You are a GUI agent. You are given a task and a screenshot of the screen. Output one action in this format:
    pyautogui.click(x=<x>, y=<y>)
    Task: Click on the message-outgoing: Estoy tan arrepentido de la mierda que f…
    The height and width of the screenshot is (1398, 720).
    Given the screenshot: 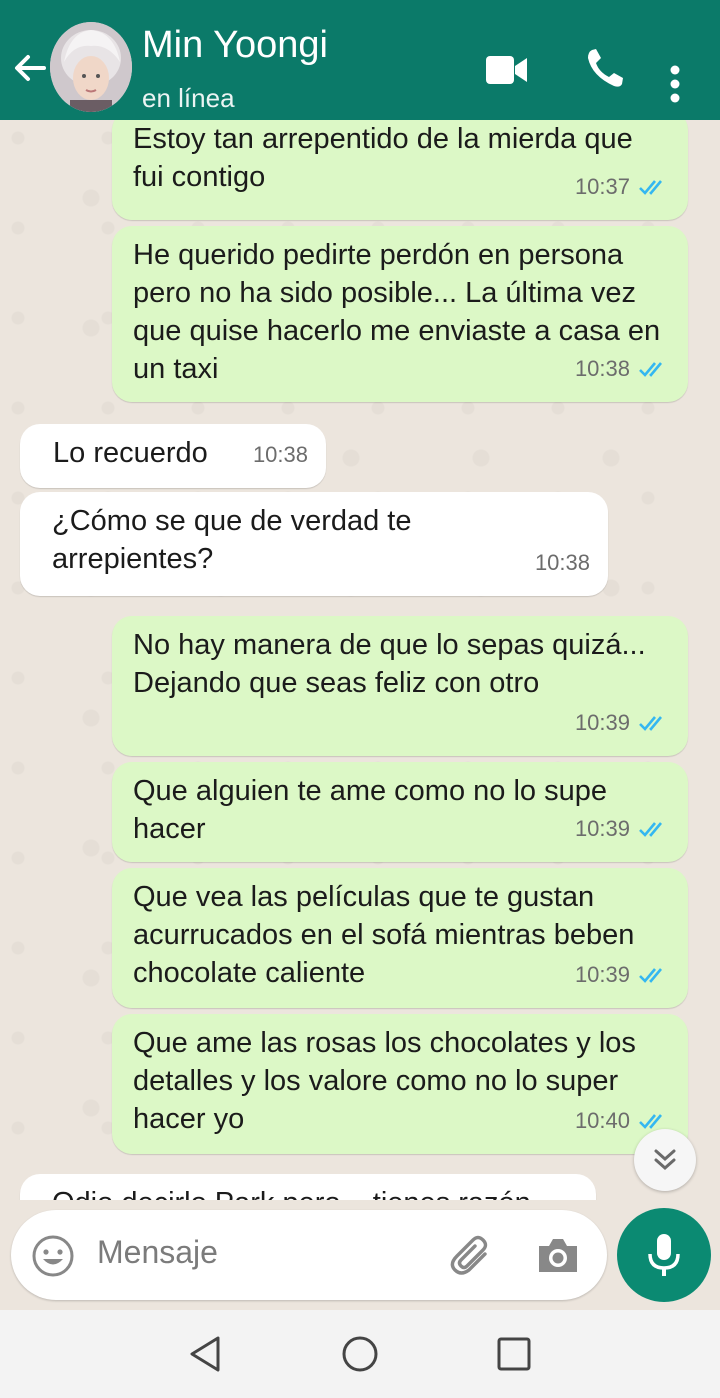 What is the action you would take?
    pyautogui.click(x=400, y=170)
    